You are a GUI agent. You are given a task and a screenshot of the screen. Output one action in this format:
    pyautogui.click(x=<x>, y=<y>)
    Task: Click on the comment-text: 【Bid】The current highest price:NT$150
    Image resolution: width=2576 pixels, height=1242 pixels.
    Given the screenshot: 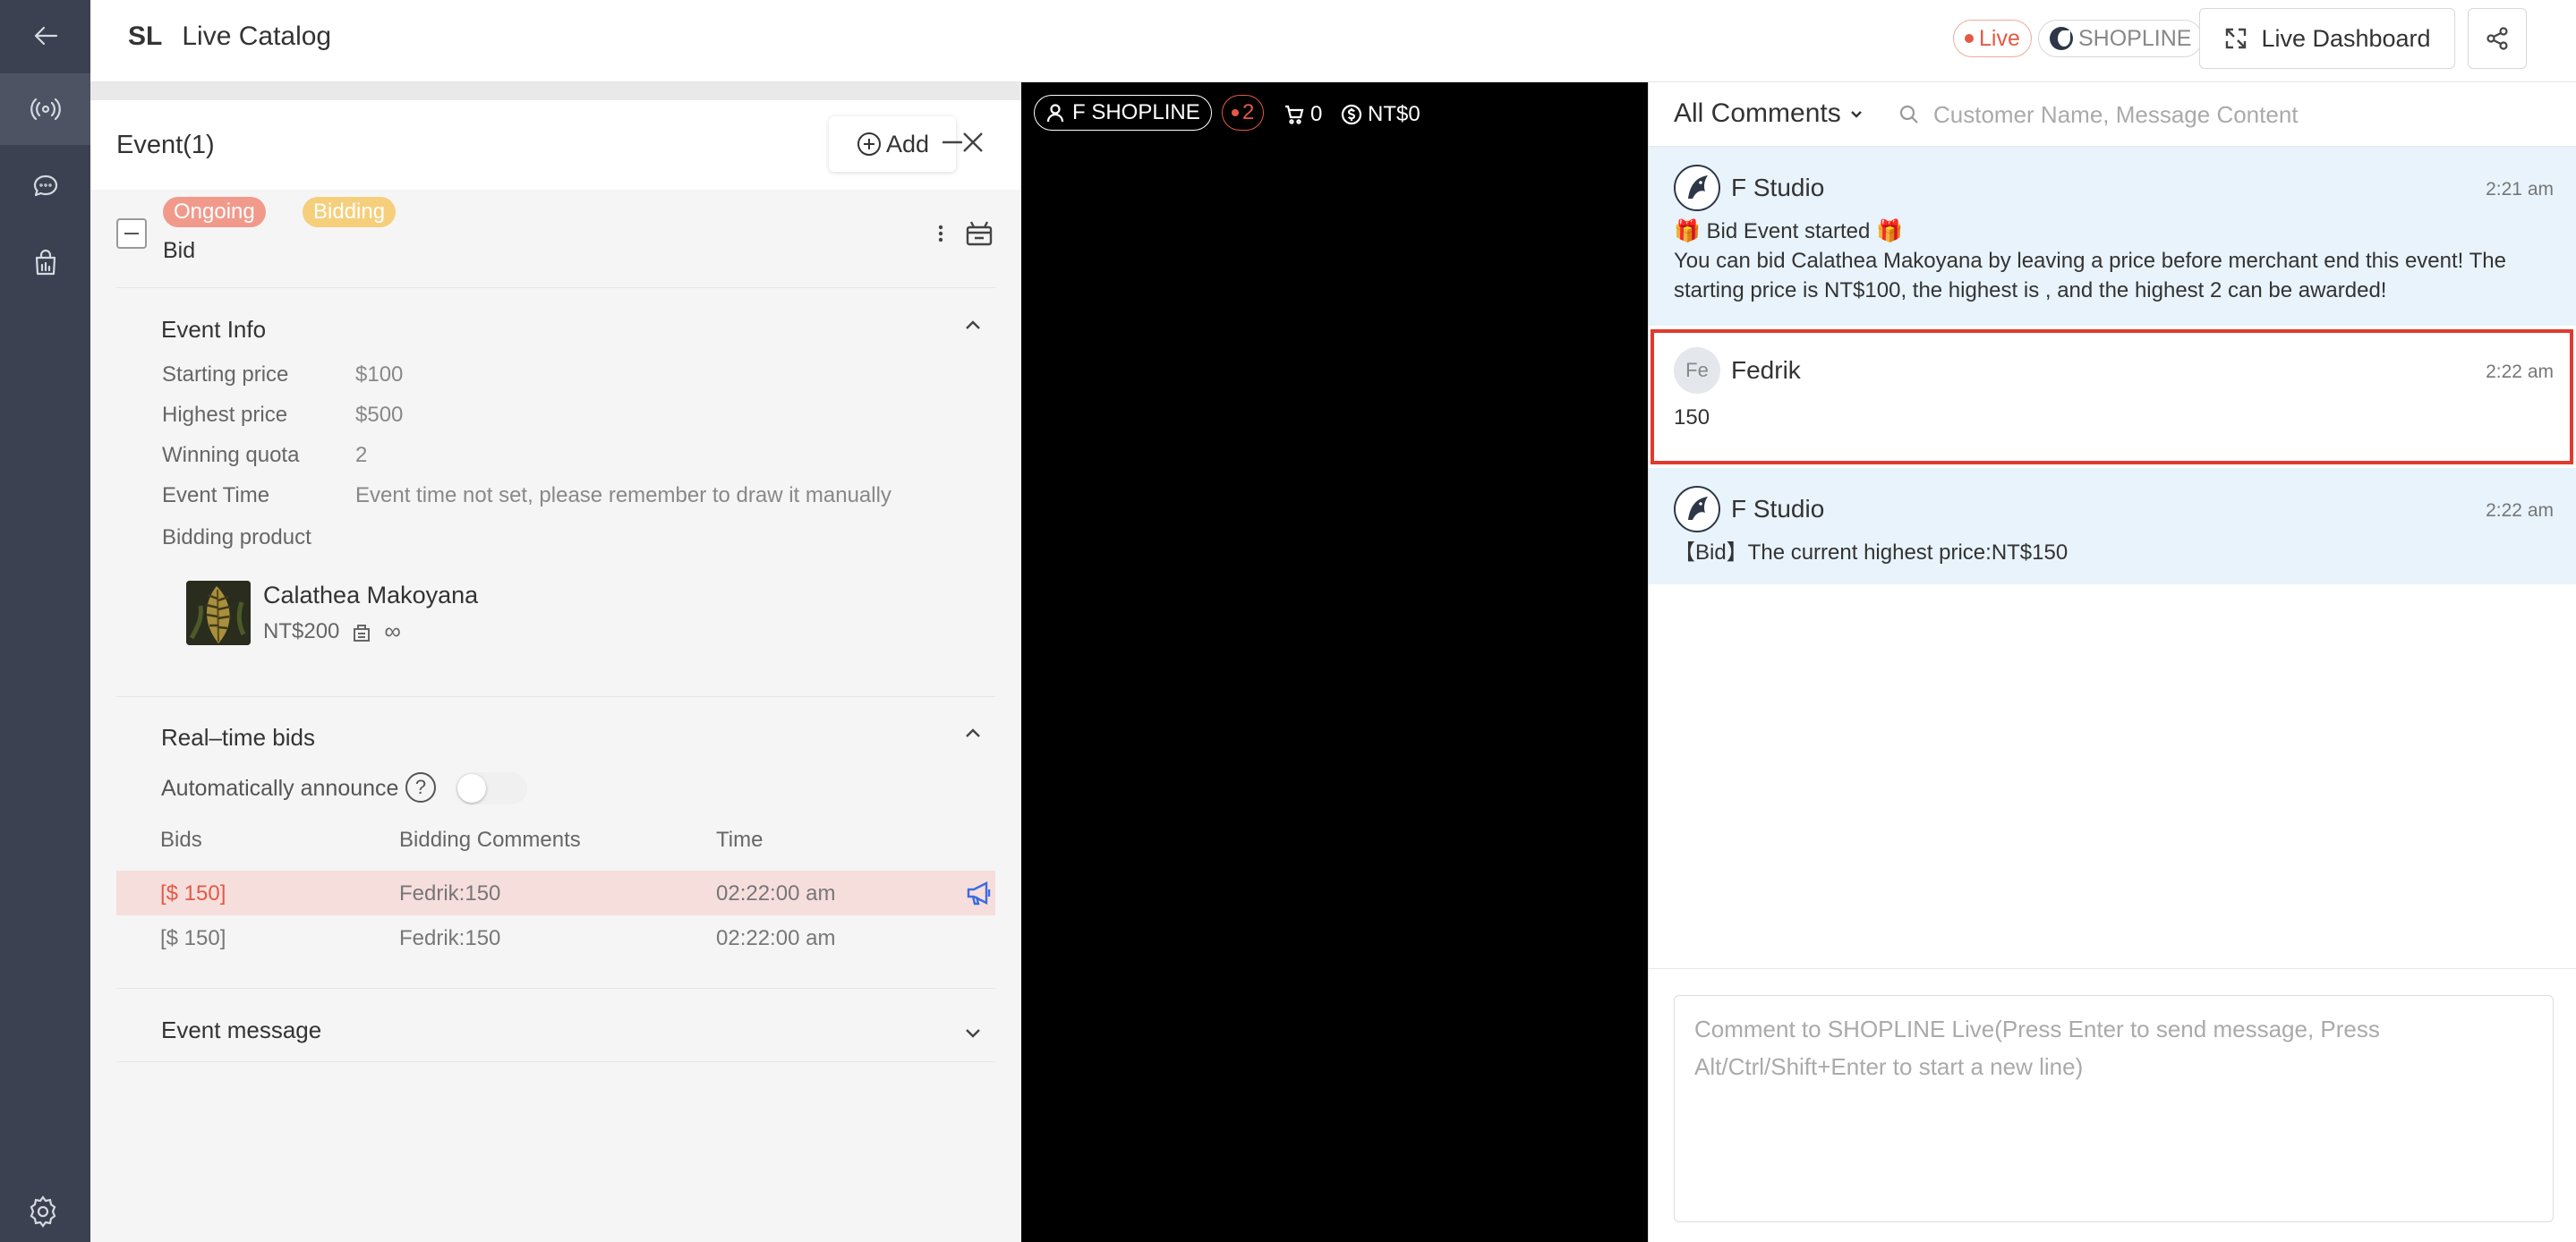 What is the action you would take?
    pyautogui.click(x=1871, y=552)
    